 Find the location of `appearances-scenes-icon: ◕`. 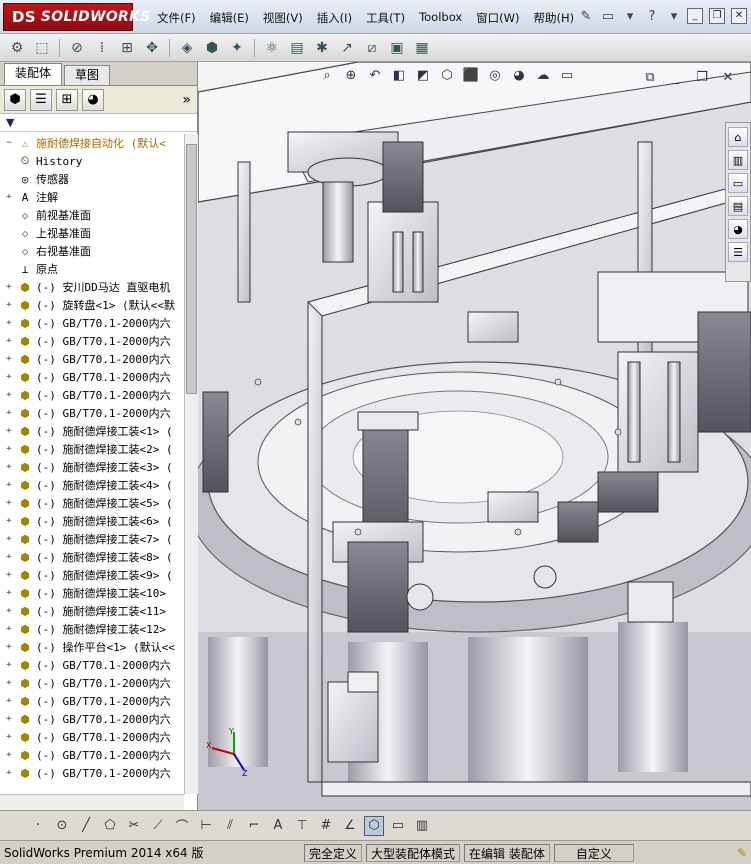

appearances-scenes-icon: ◕ is located at coordinates (738, 229).